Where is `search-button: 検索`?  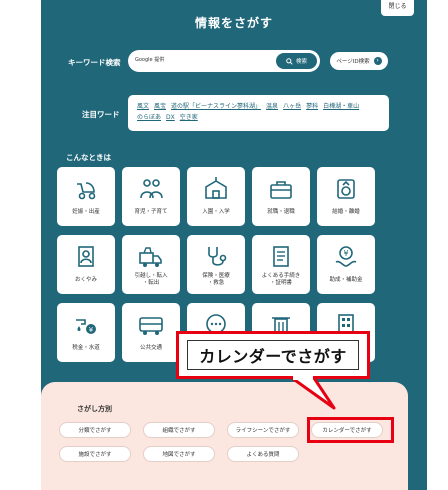 search-button: 検索 is located at coordinates (296, 61).